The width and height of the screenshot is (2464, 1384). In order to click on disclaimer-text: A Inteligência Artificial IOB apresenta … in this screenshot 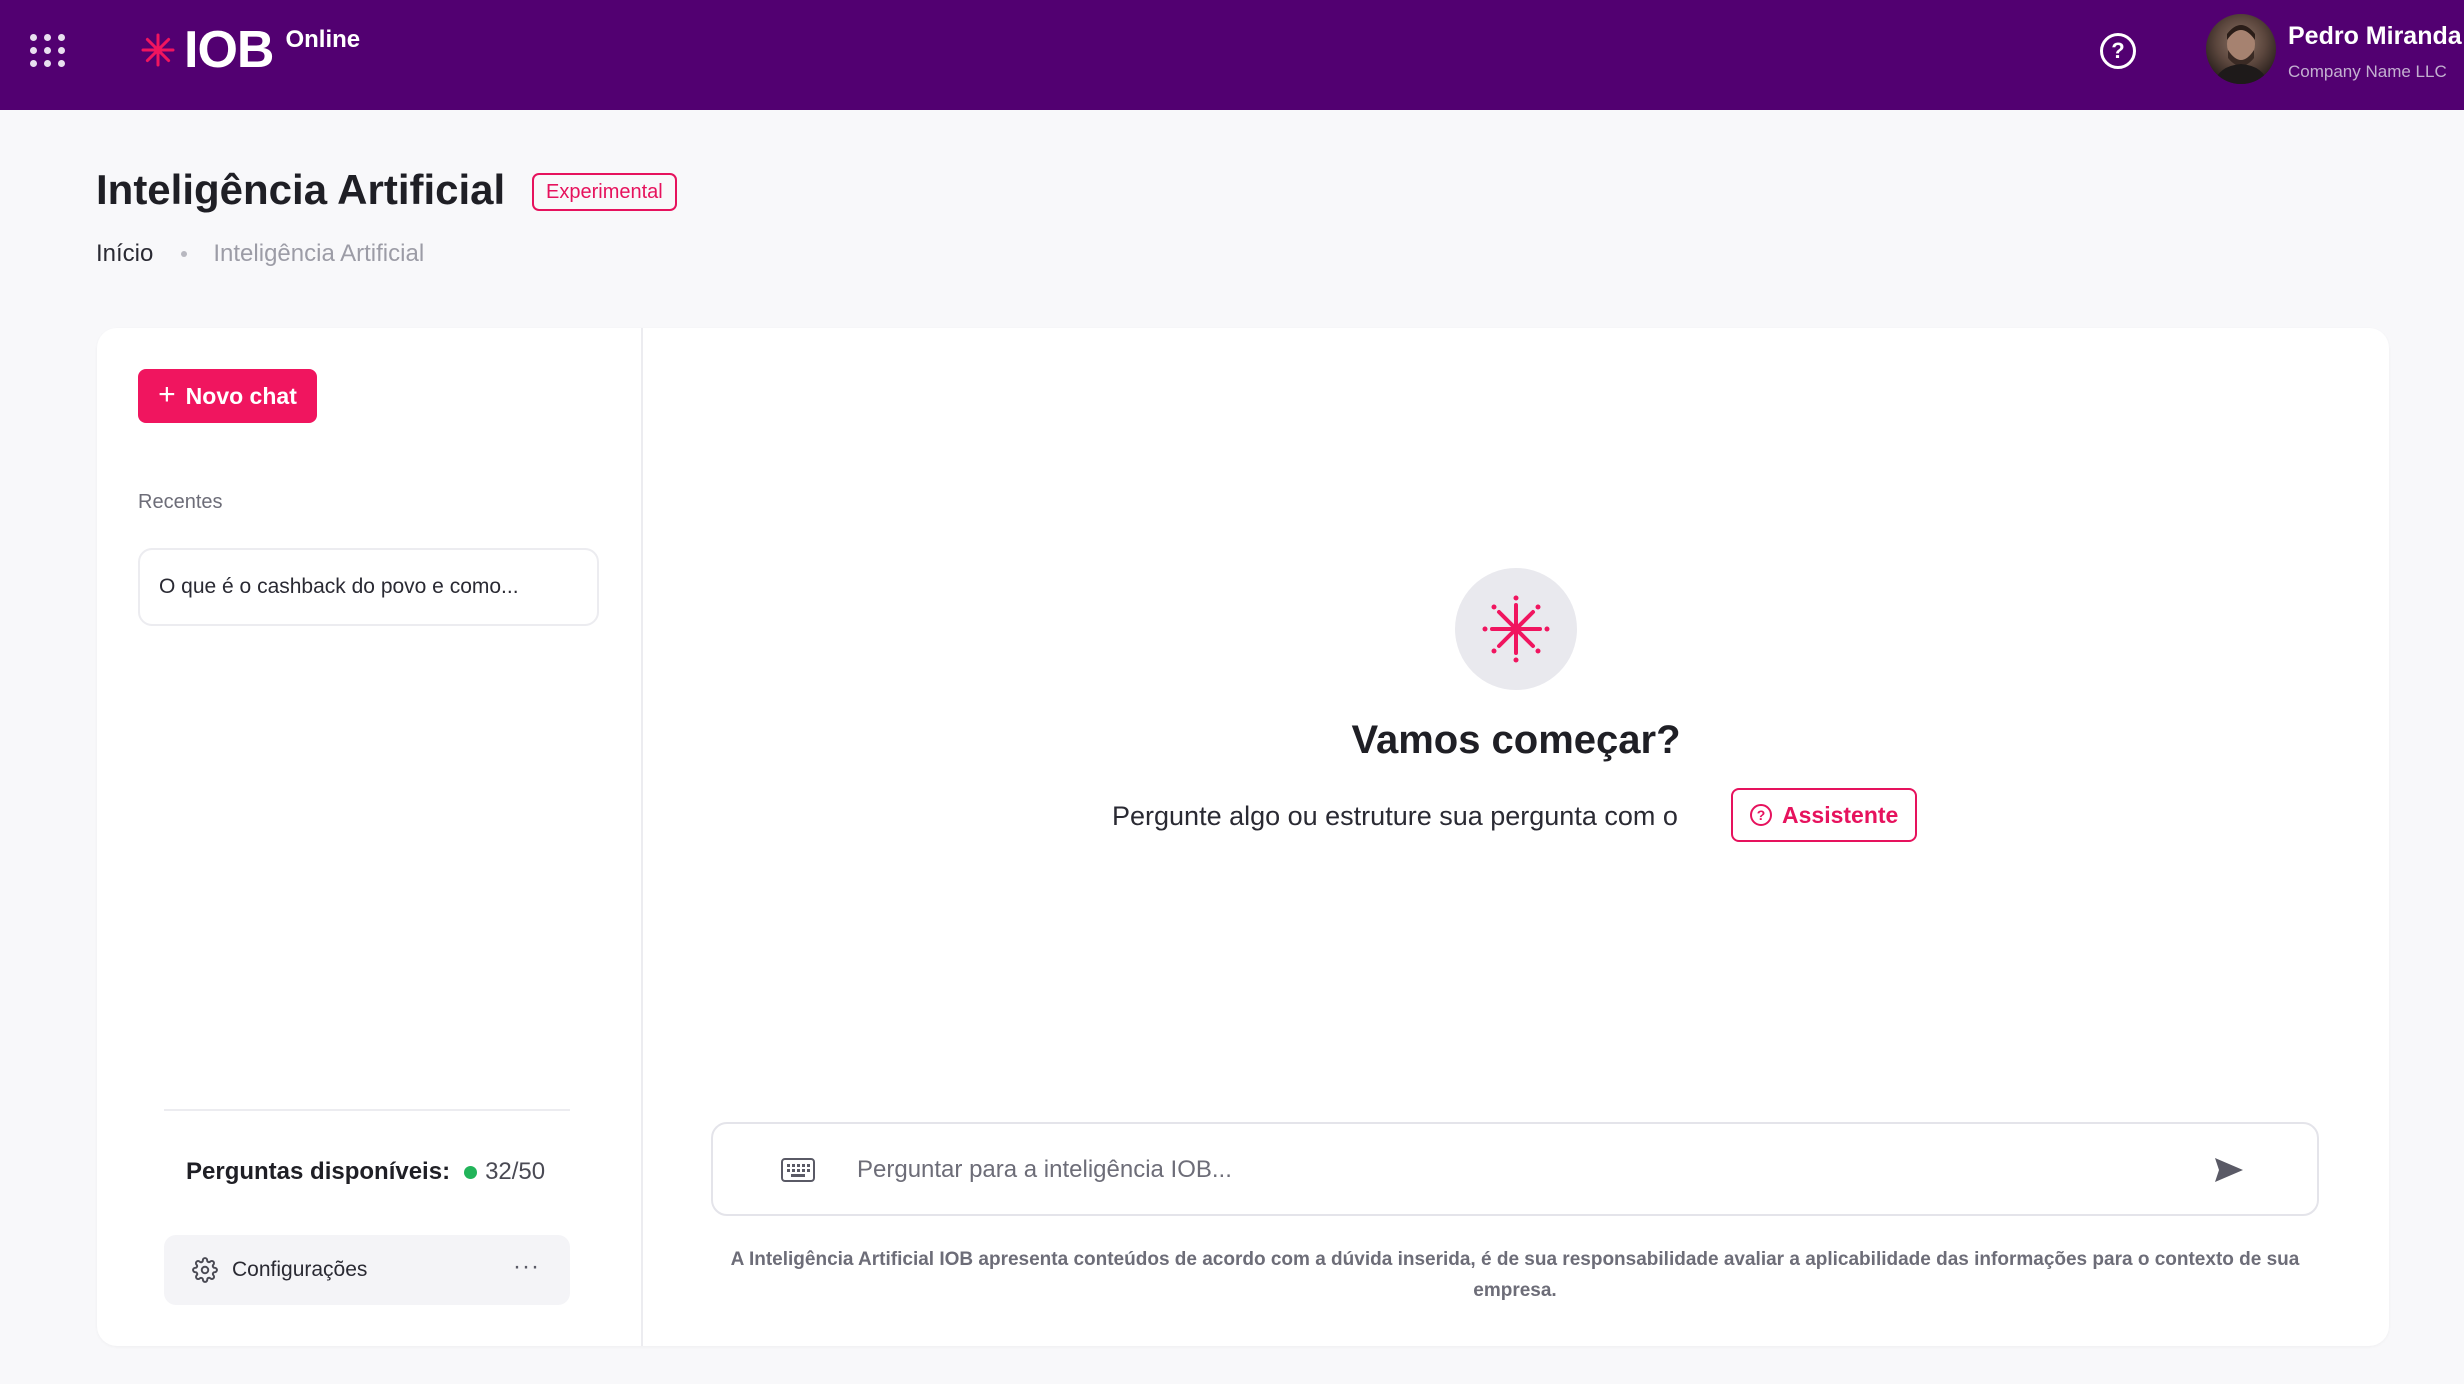, I will do `click(1515, 1275)`.